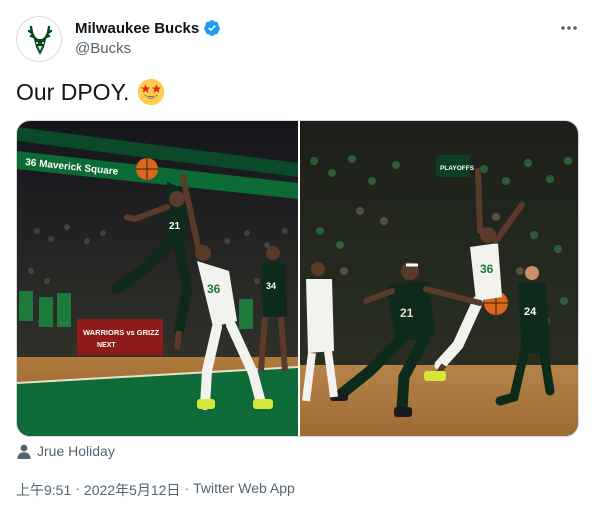  Describe the element at coordinates (106, 345) in the screenshot. I see `board-subtext: NEXT` at that location.